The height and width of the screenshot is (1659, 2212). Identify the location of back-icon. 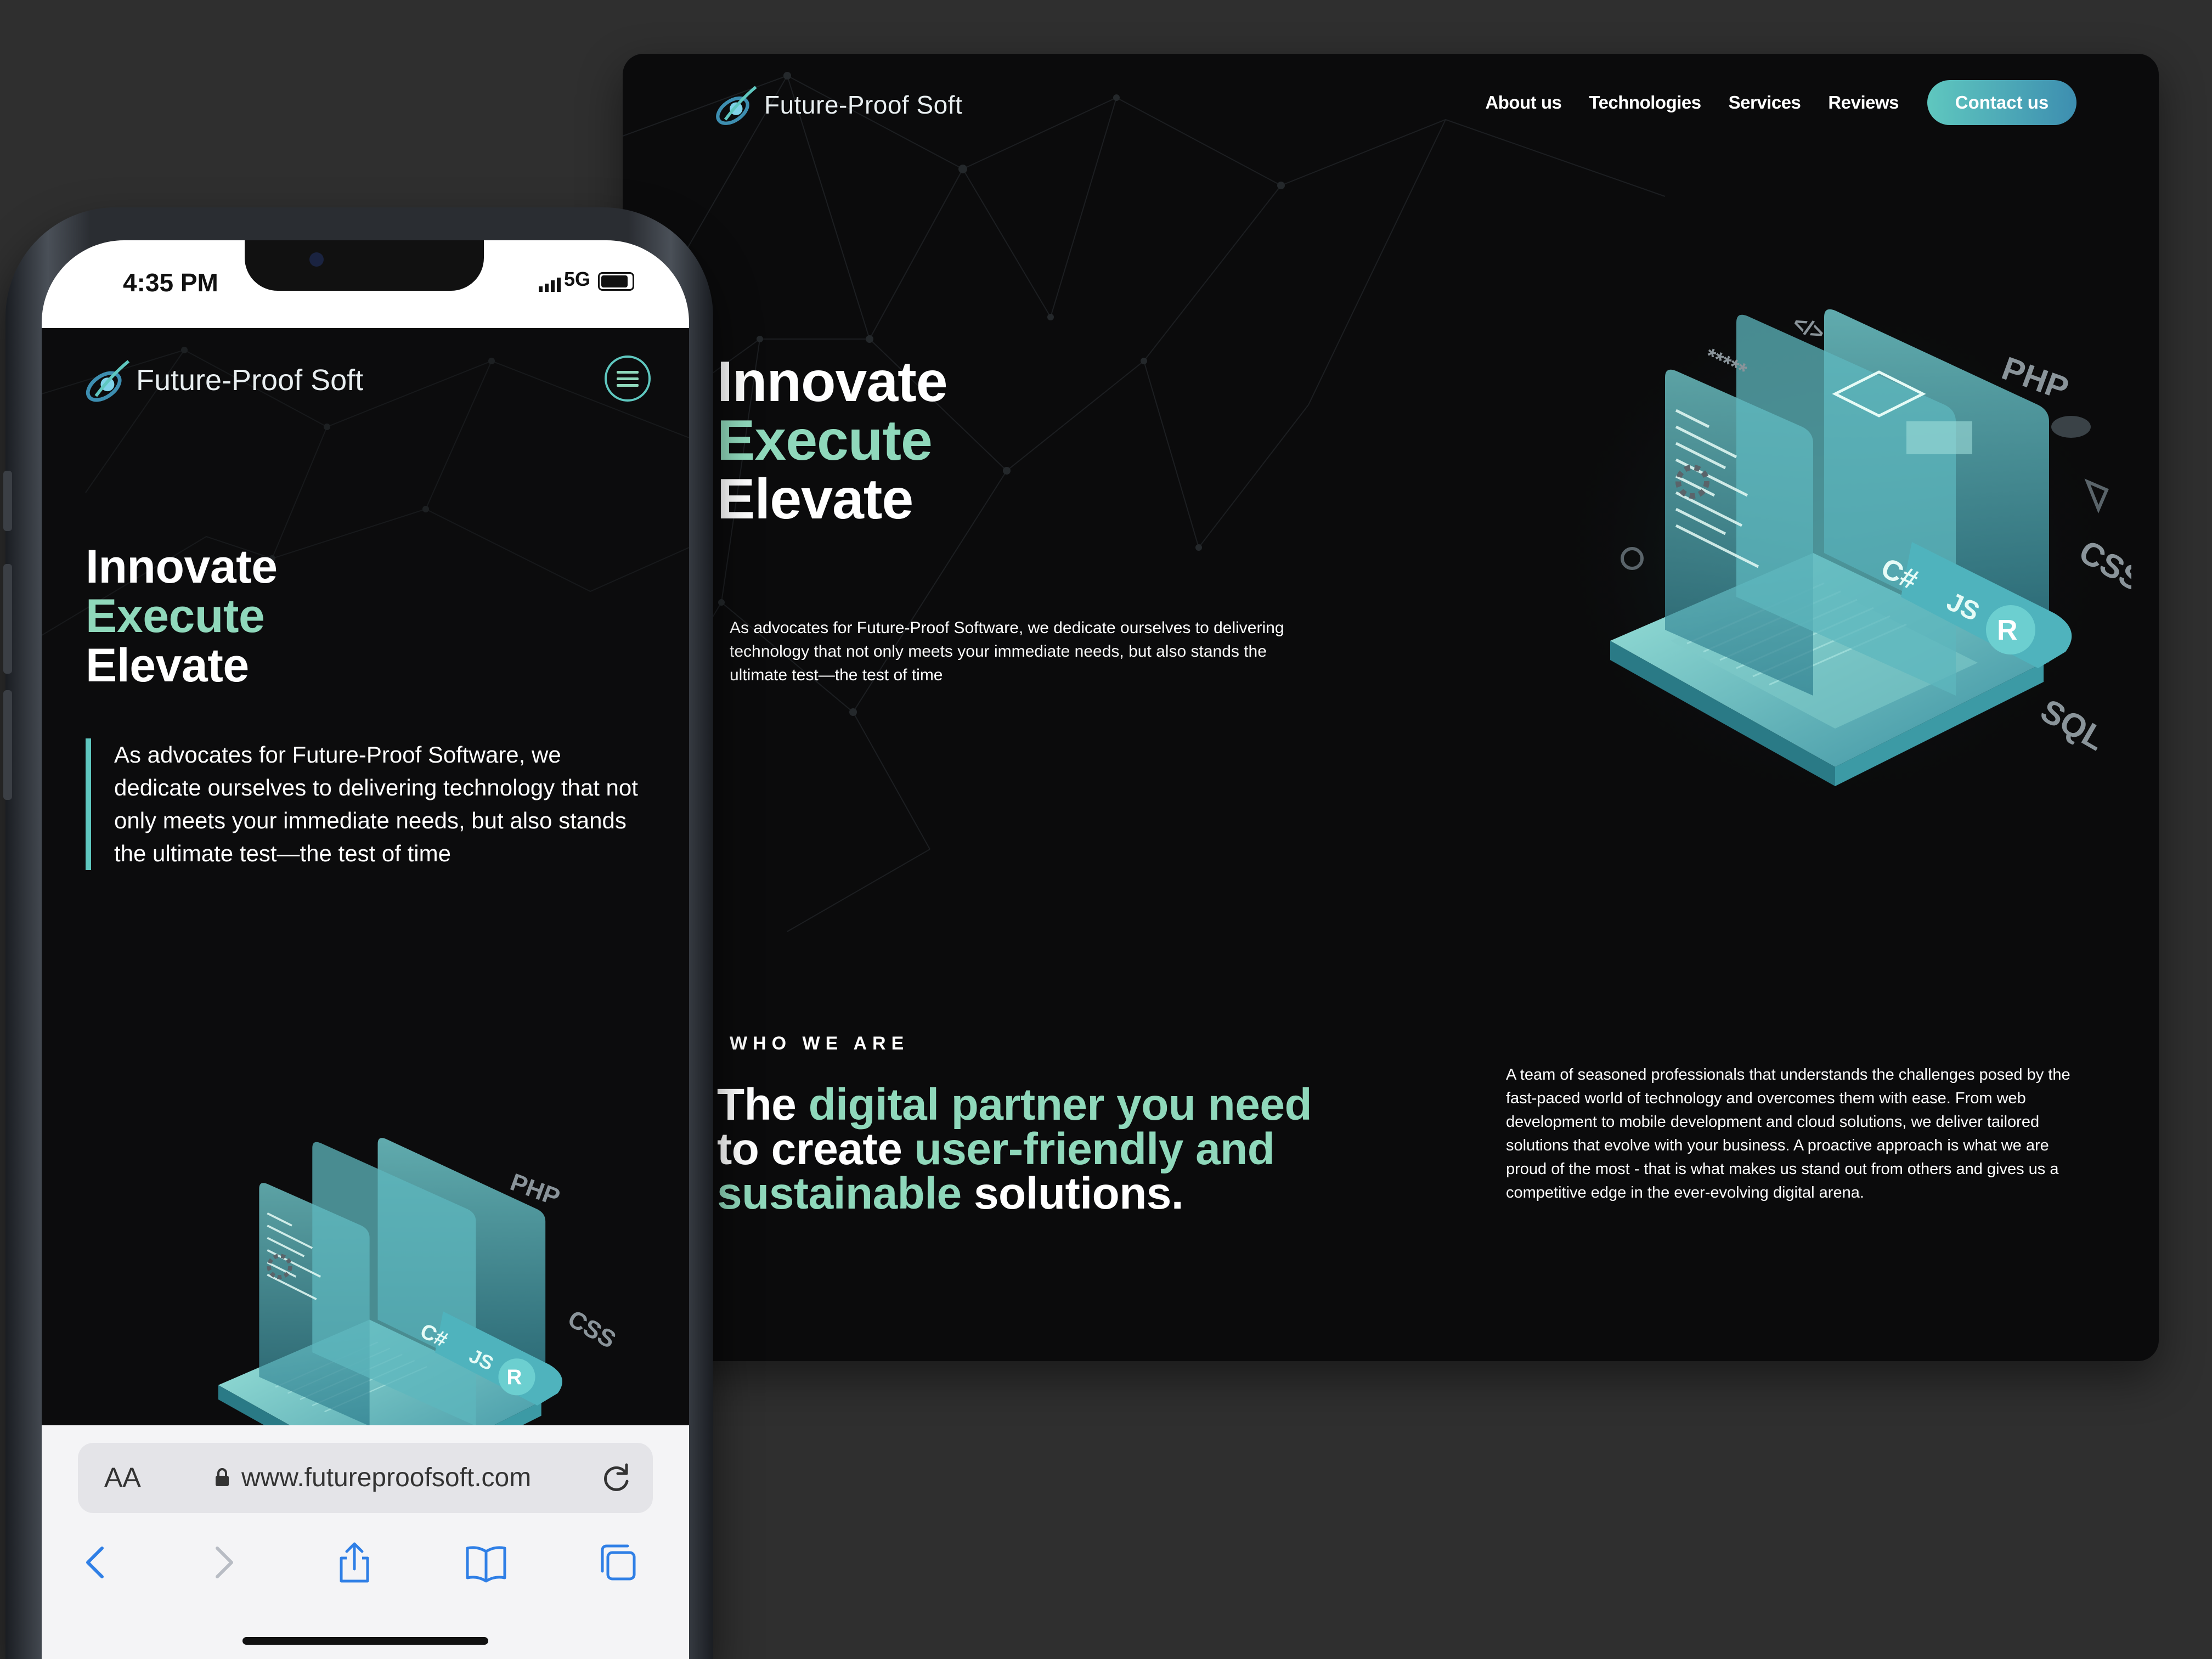
(97, 1562).